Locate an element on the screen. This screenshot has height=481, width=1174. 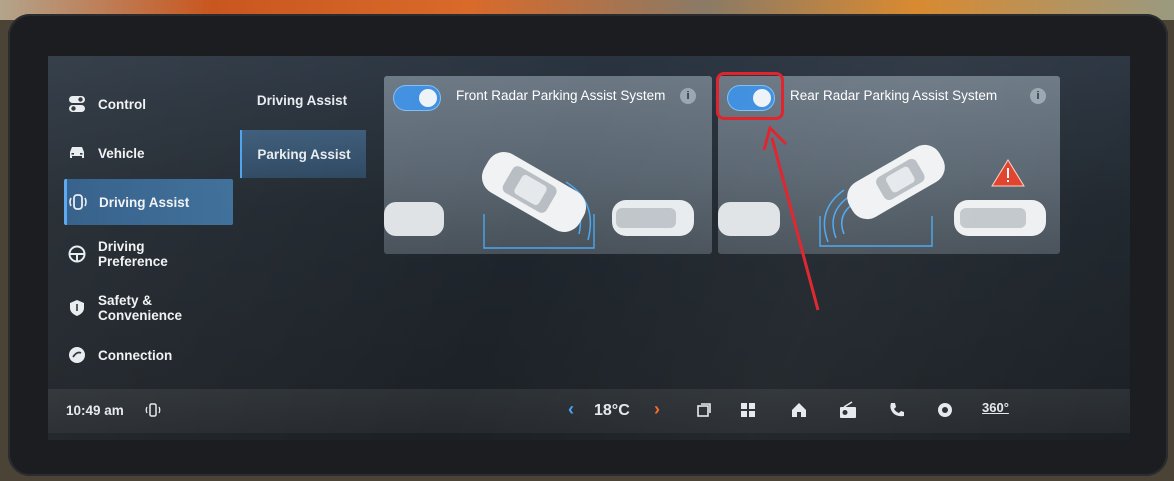
sidebar-item-label: Control is located at coordinates (122, 104).